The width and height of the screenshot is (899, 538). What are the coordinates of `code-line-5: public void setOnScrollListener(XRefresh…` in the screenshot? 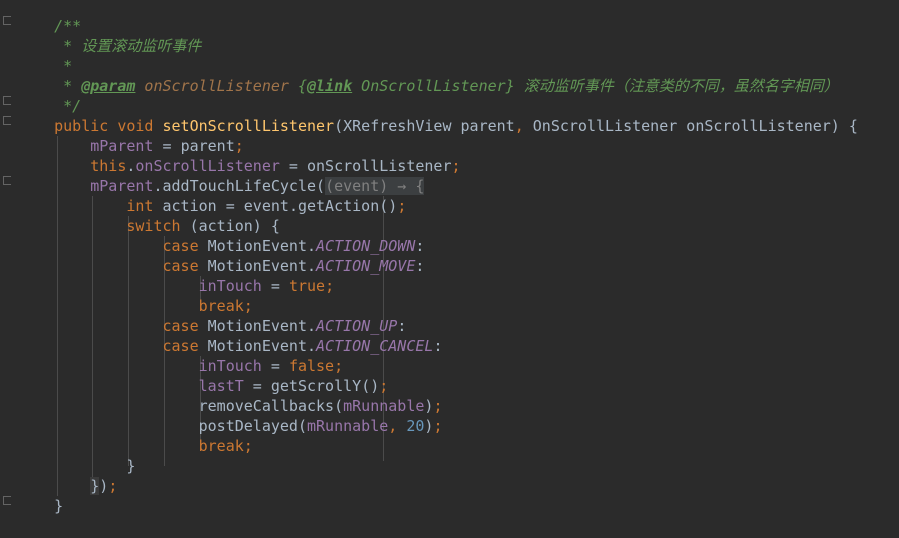 It's located at (438, 126).